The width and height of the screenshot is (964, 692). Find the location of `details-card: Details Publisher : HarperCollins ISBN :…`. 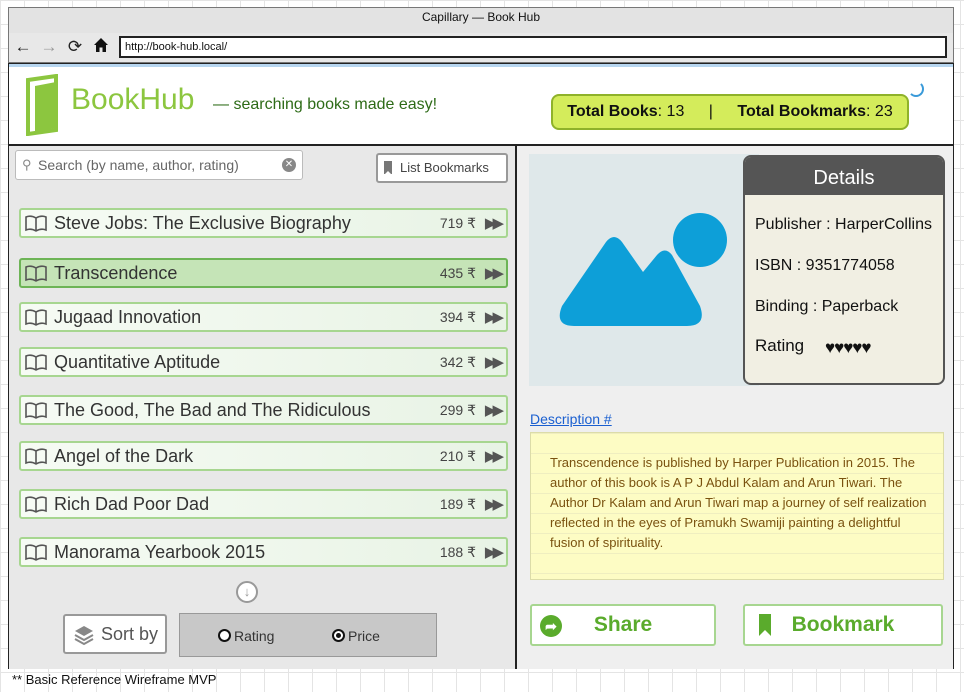

details-card: Details Publisher : HarperCollins ISBN :… is located at coordinates (844, 270).